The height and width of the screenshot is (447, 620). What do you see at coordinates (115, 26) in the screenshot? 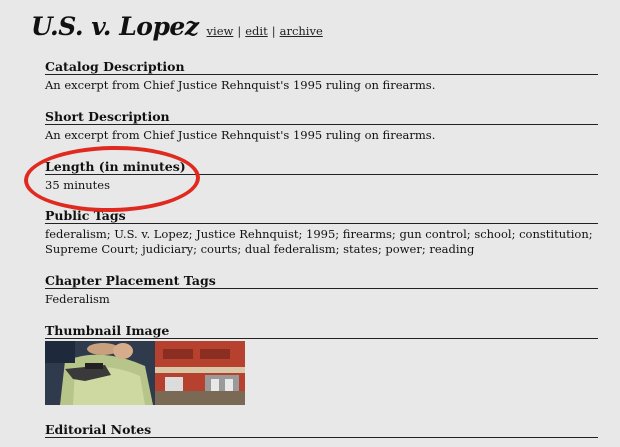
I see `page-title: U.S. v. Lopez` at bounding box center [115, 26].